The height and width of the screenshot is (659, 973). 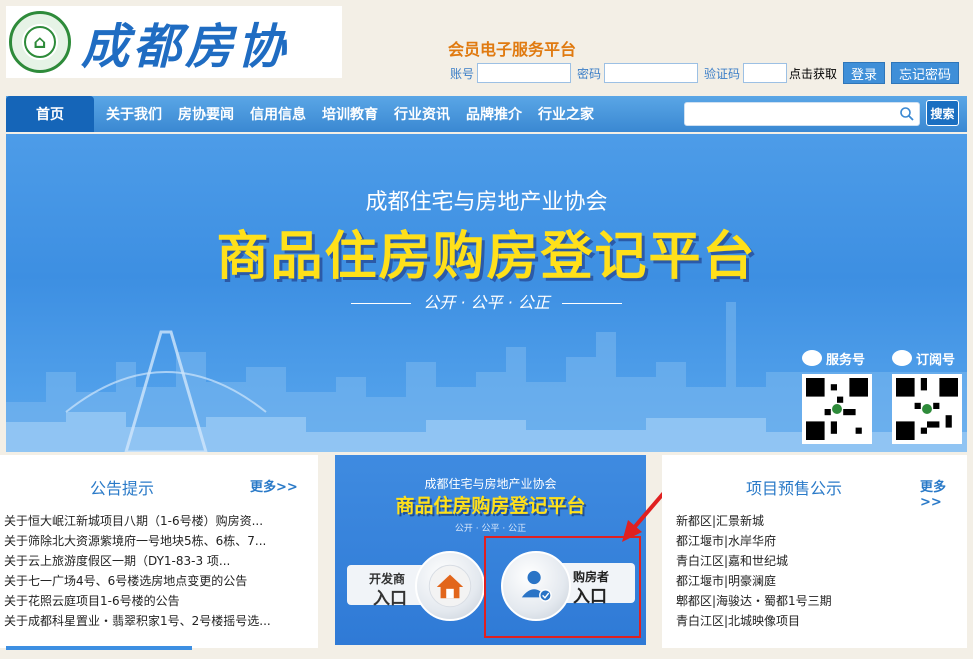 I want to click on presale-more-link: 更多>>, so click(x=943, y=493).